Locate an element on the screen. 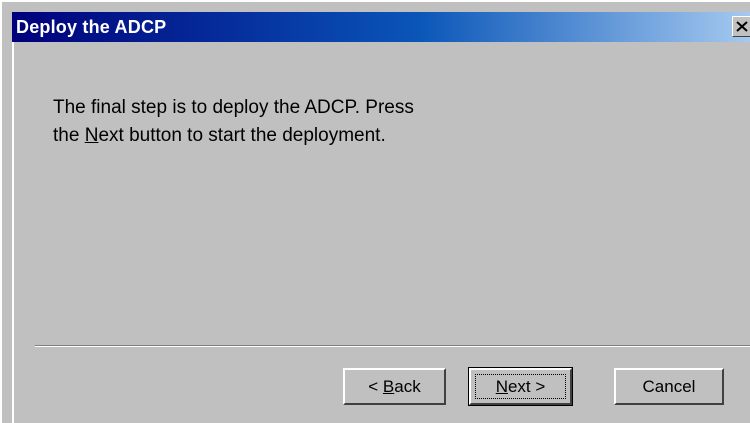  back-rest: ack is located at coordinates (407, 386).